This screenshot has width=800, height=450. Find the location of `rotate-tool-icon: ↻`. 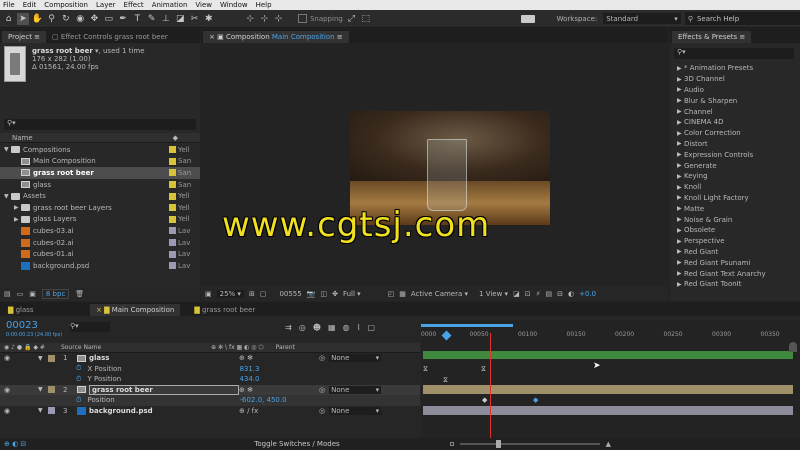

rotate-tool-icon: ↻ is located at coordinates (65, 19).